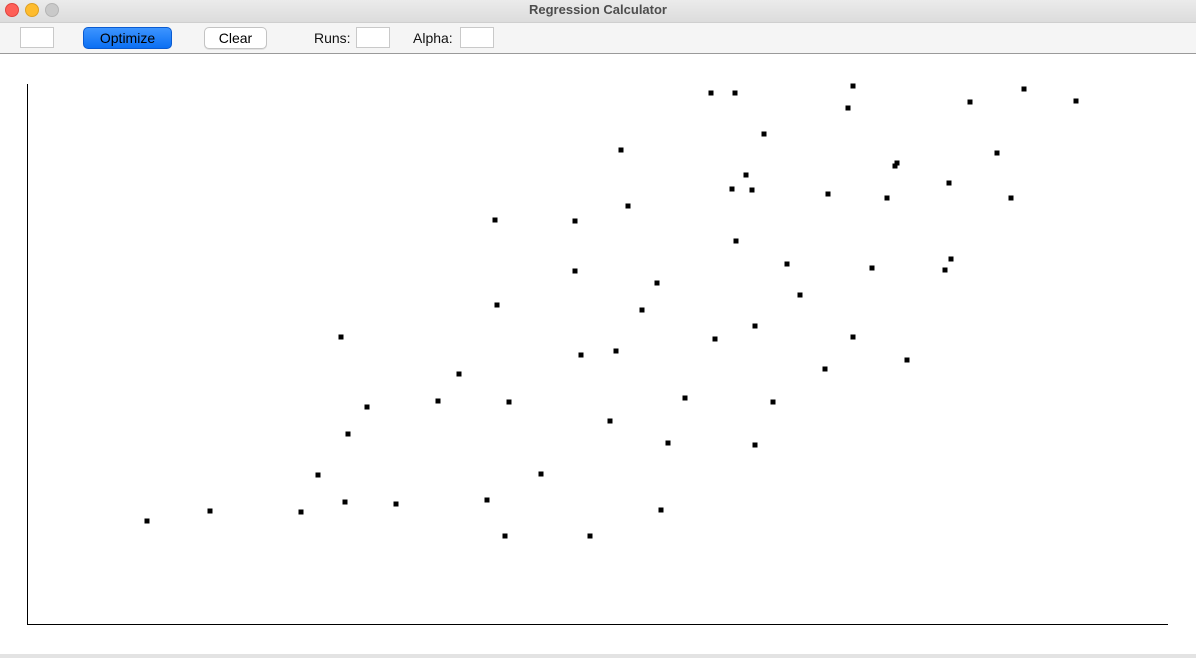 Image resolution: width=1196 pixels, height=658 pixels. Describe the element at coordinates (598, 38) in the screenshot. I see `toolbar: Optimize Clear Runs: Alpha:` at that location.